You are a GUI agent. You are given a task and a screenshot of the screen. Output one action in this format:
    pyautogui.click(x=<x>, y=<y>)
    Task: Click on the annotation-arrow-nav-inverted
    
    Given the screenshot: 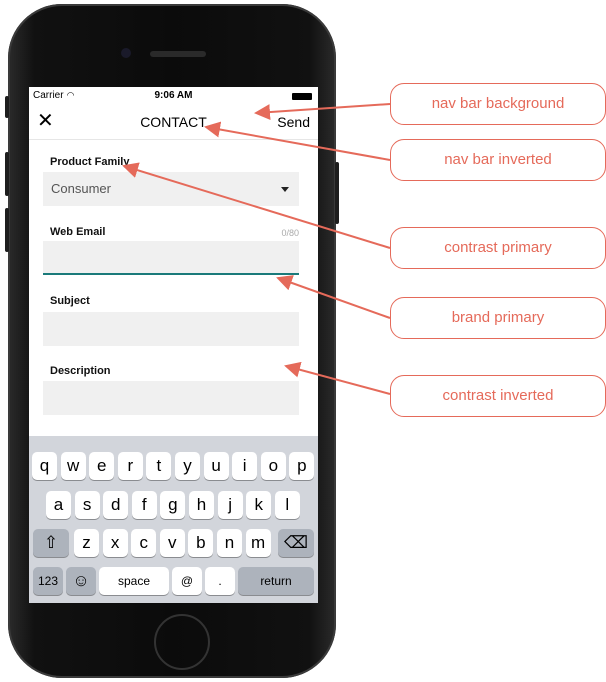 What is the action you would take?
    pyautogui.click(x=297, y=141)
    